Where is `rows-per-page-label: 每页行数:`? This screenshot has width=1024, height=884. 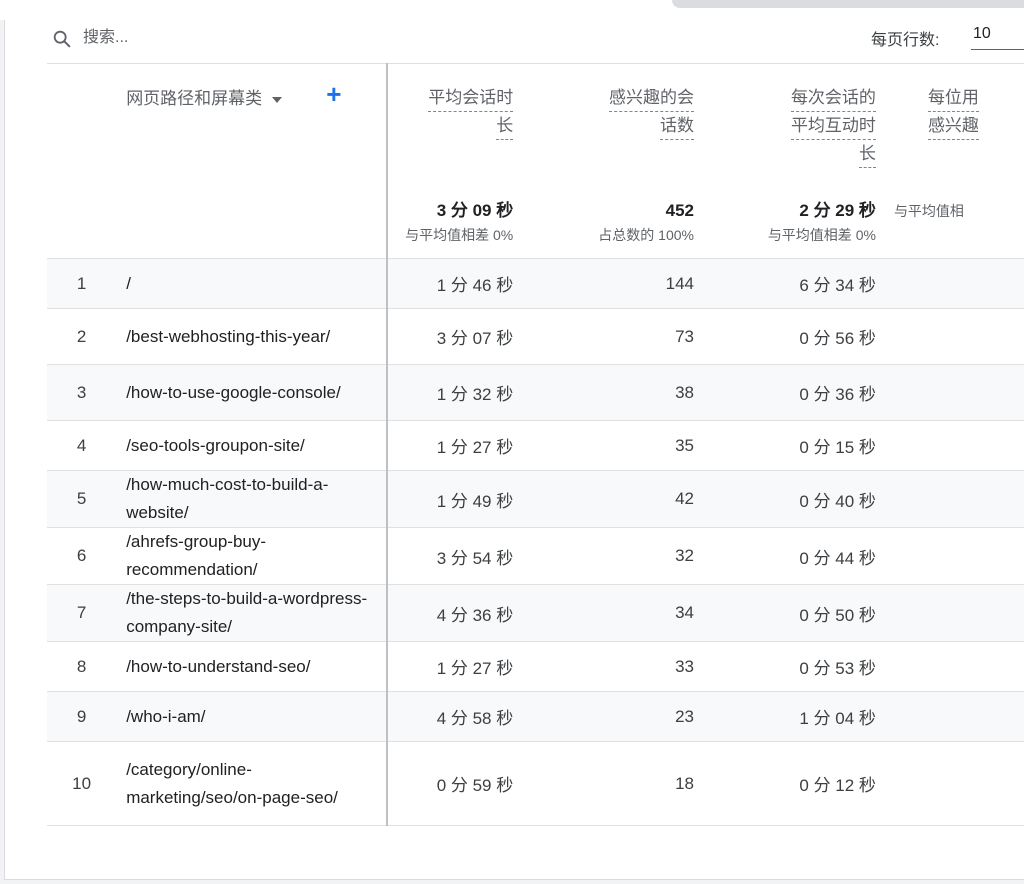
rows-per-page-label: 每页行数: is located at coordinates (905, 40).